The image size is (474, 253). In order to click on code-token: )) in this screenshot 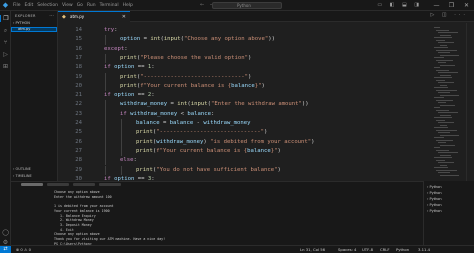, I will do `click(271, 39)`.